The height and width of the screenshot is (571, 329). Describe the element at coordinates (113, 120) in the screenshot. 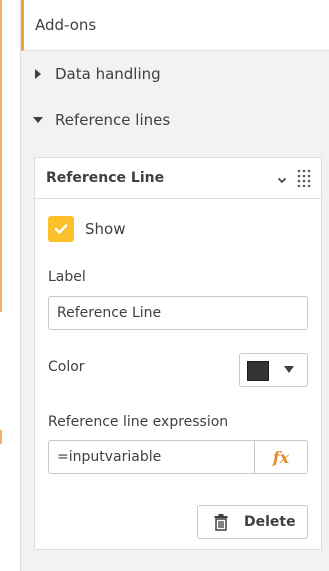

I see `section-label: Reference lines` at that location.